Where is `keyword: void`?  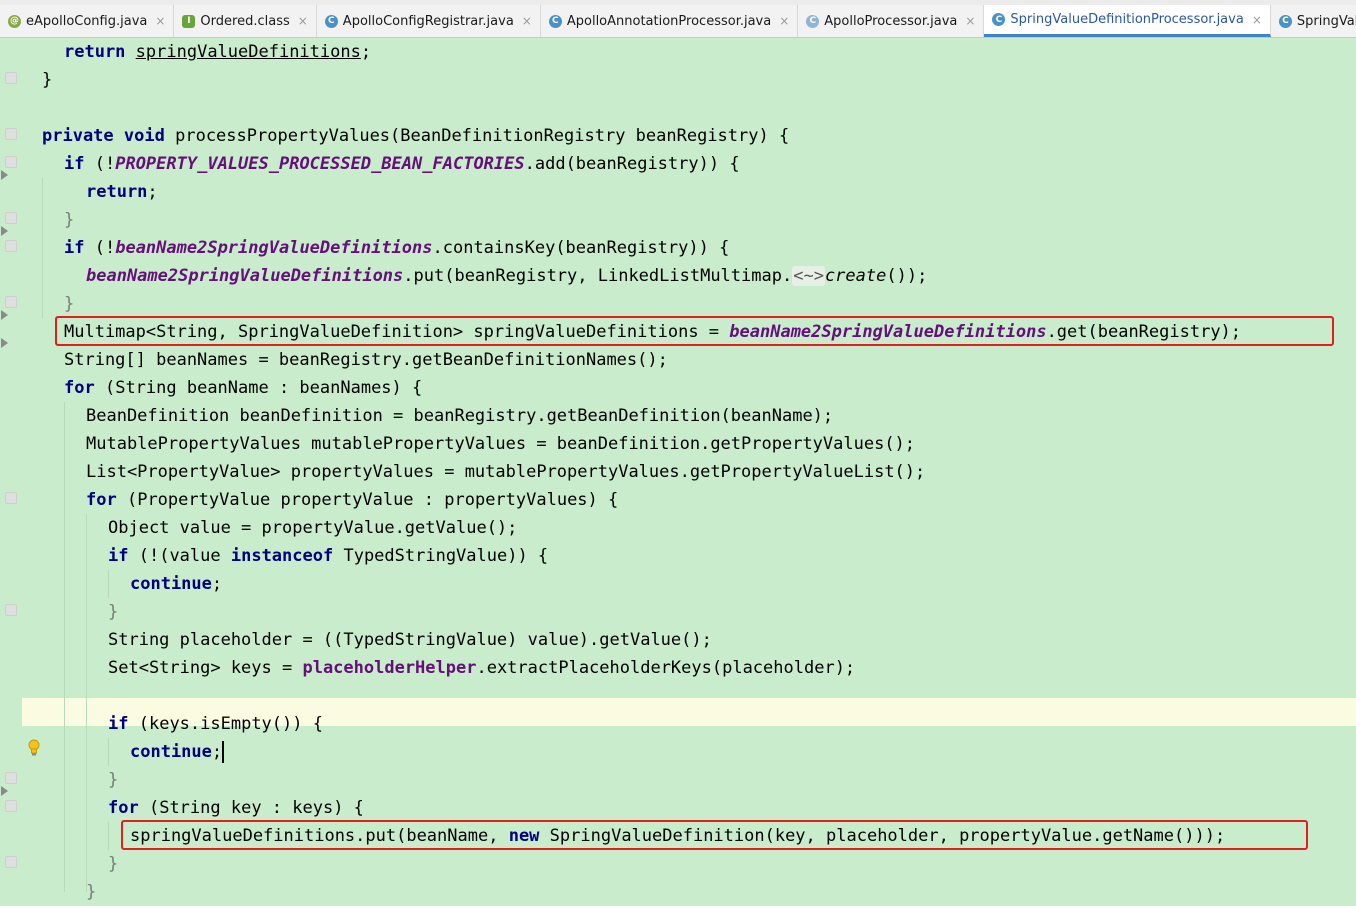 keyword: void is located at coordinates (144, 136).